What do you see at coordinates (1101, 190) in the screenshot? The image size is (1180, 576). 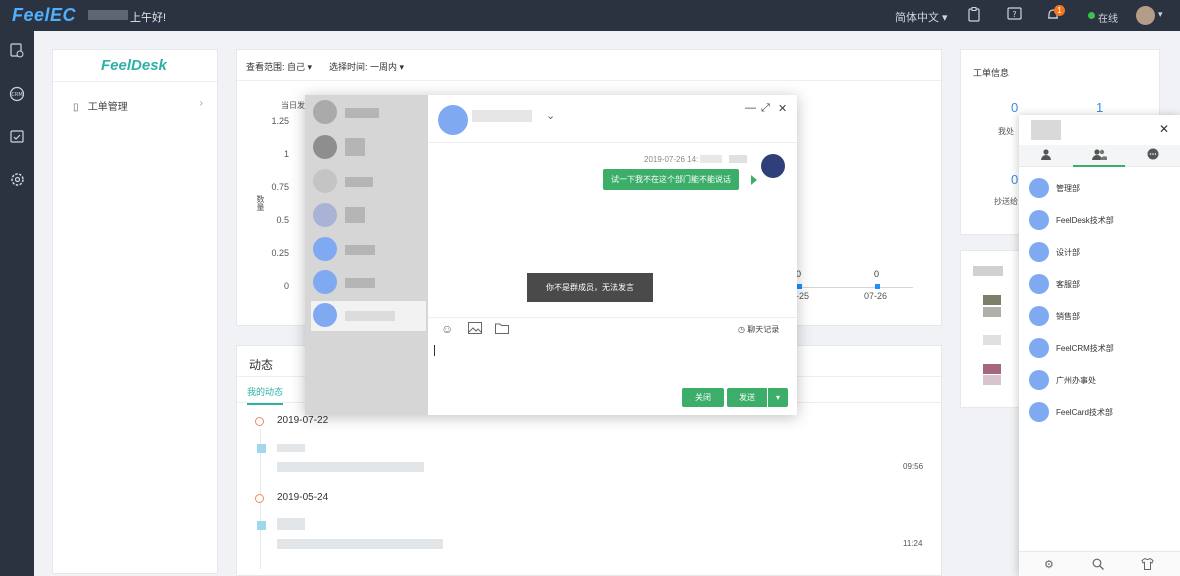 I see `department-item: 管理部` at bounding box center [1101, 190].